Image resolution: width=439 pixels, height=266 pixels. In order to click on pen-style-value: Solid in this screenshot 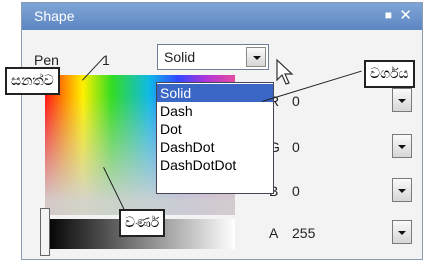, I will do `click(180, 57)`.